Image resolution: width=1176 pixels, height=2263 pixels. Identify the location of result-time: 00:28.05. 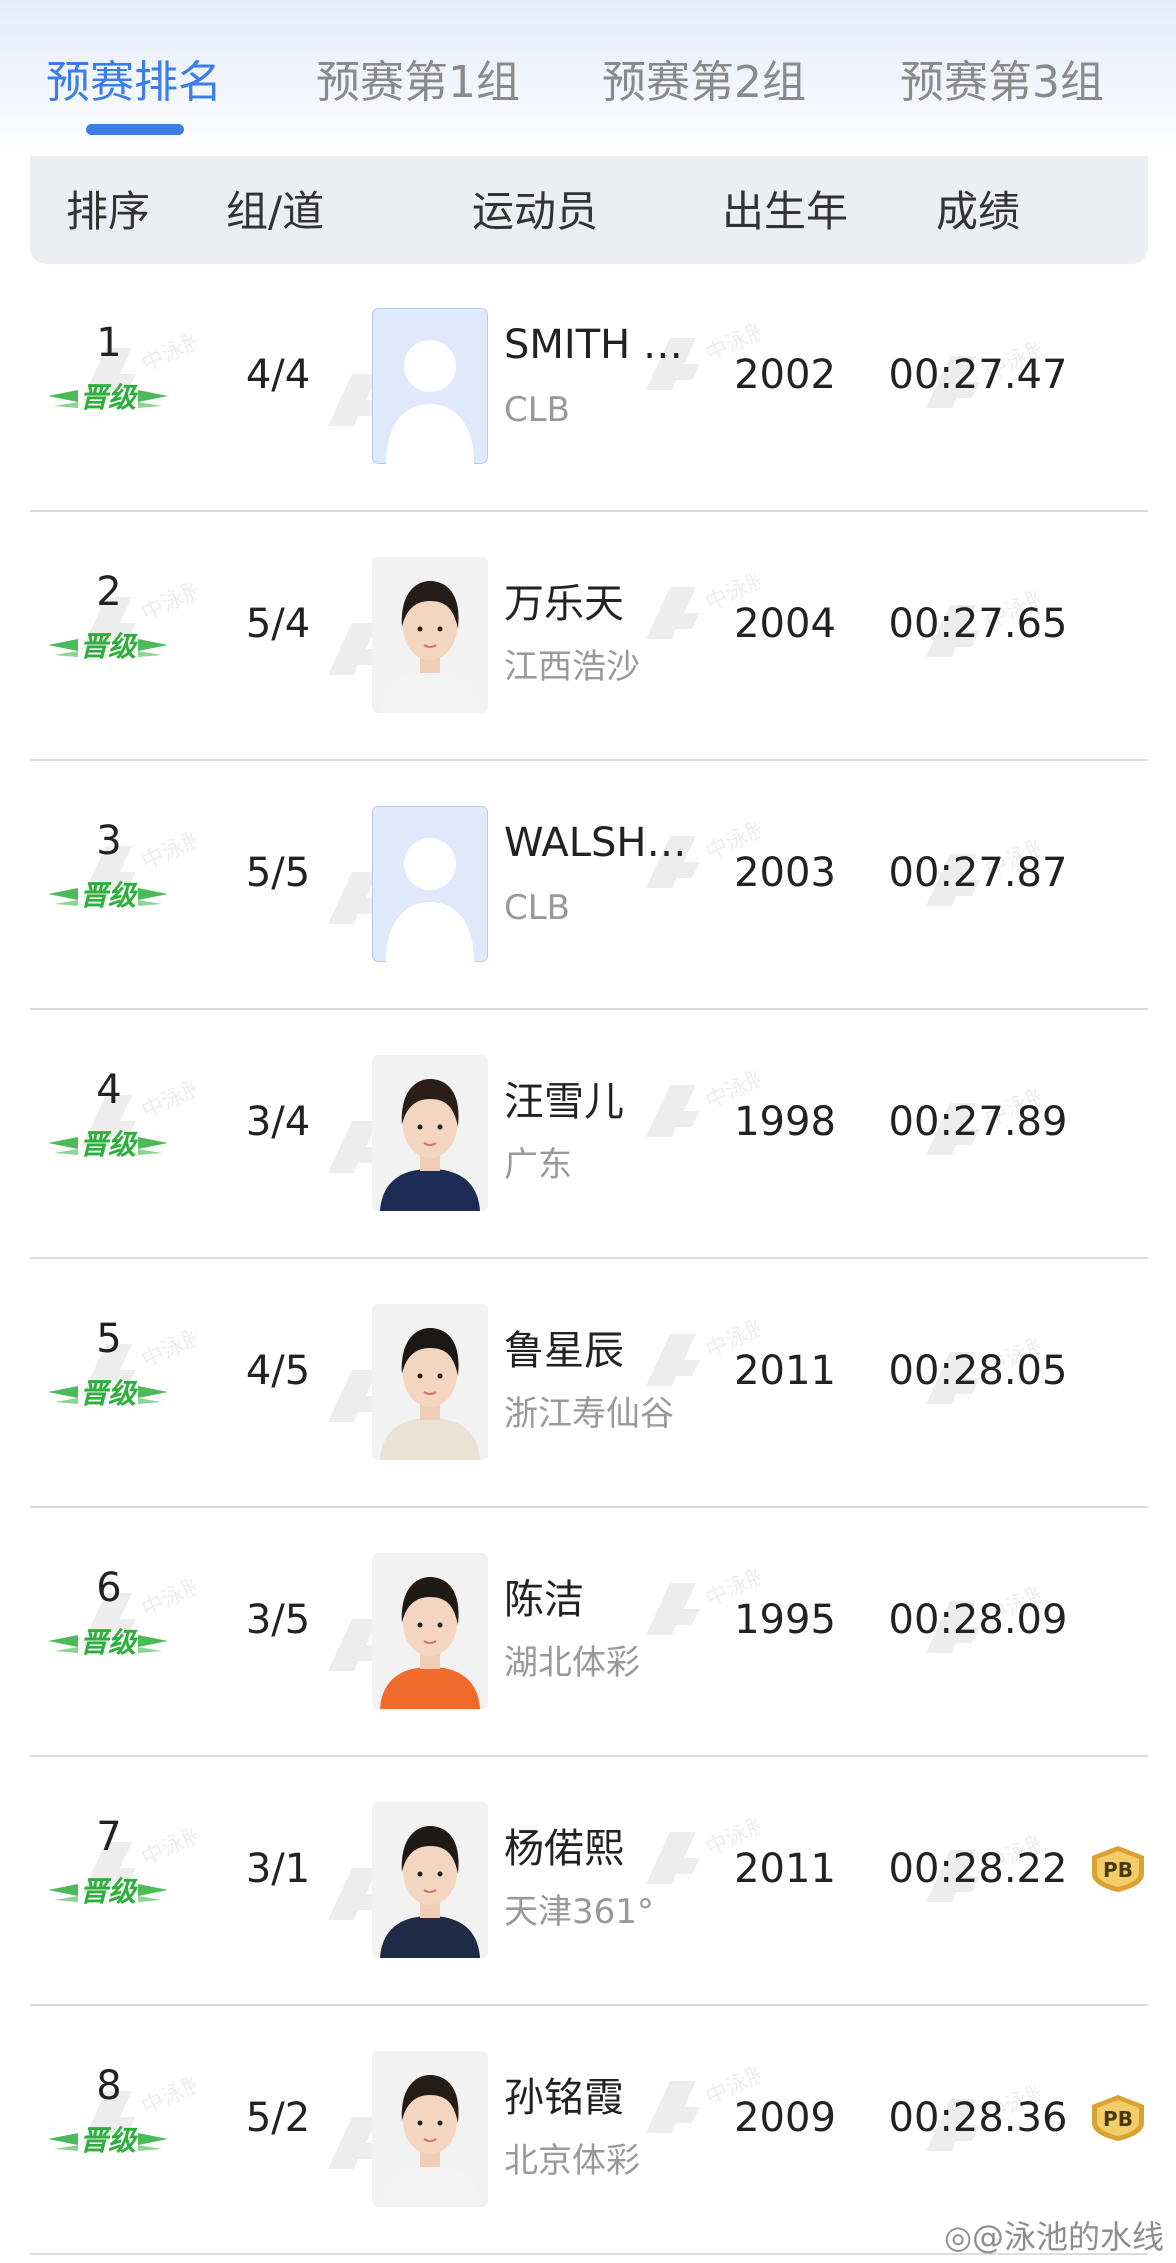
(978, 1371).